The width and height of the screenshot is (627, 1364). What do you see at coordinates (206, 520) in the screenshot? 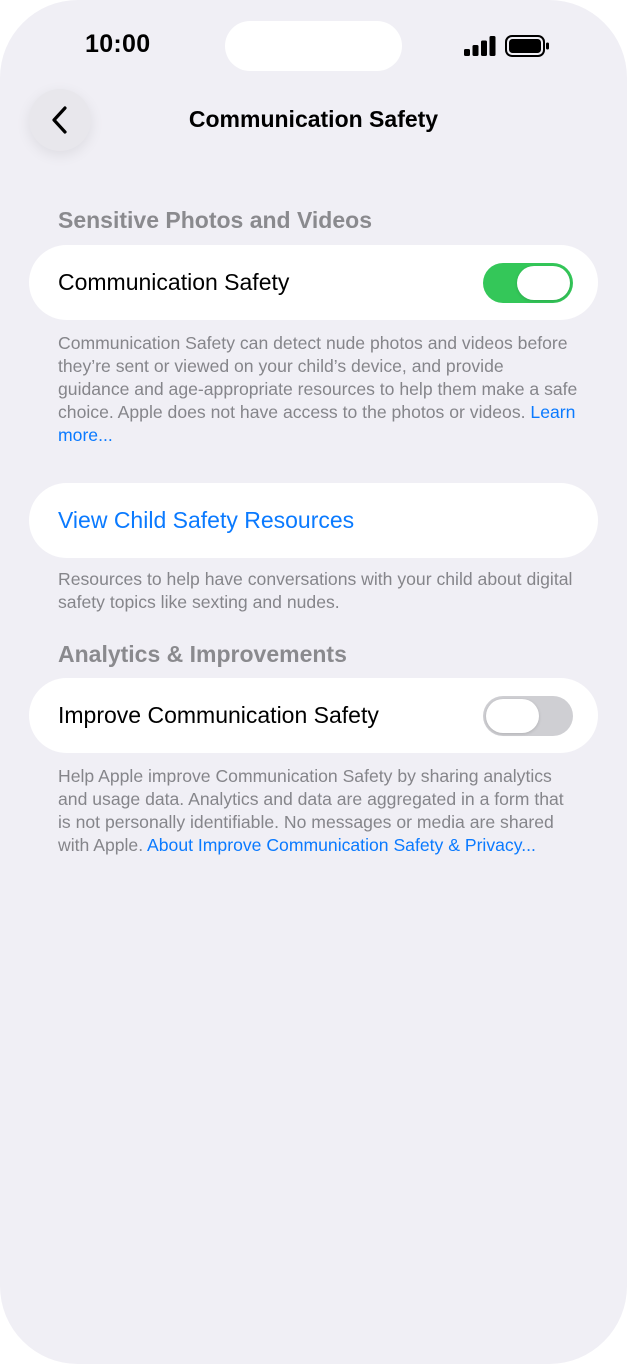
I see `view-child-safety-resources-link: View Child Safety Resources` at bounding box center [206, 520].